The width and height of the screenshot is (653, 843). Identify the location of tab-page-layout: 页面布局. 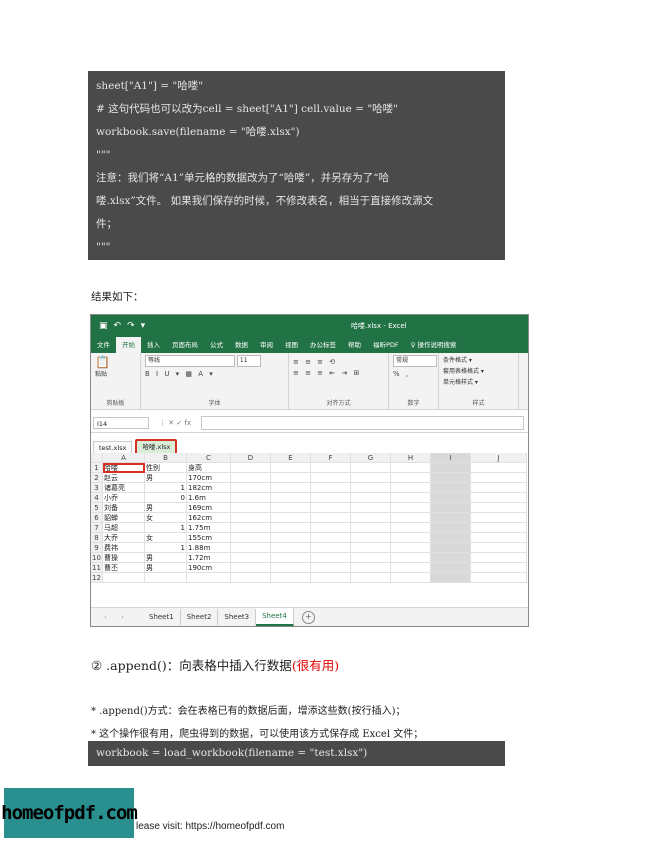
(185, 345).